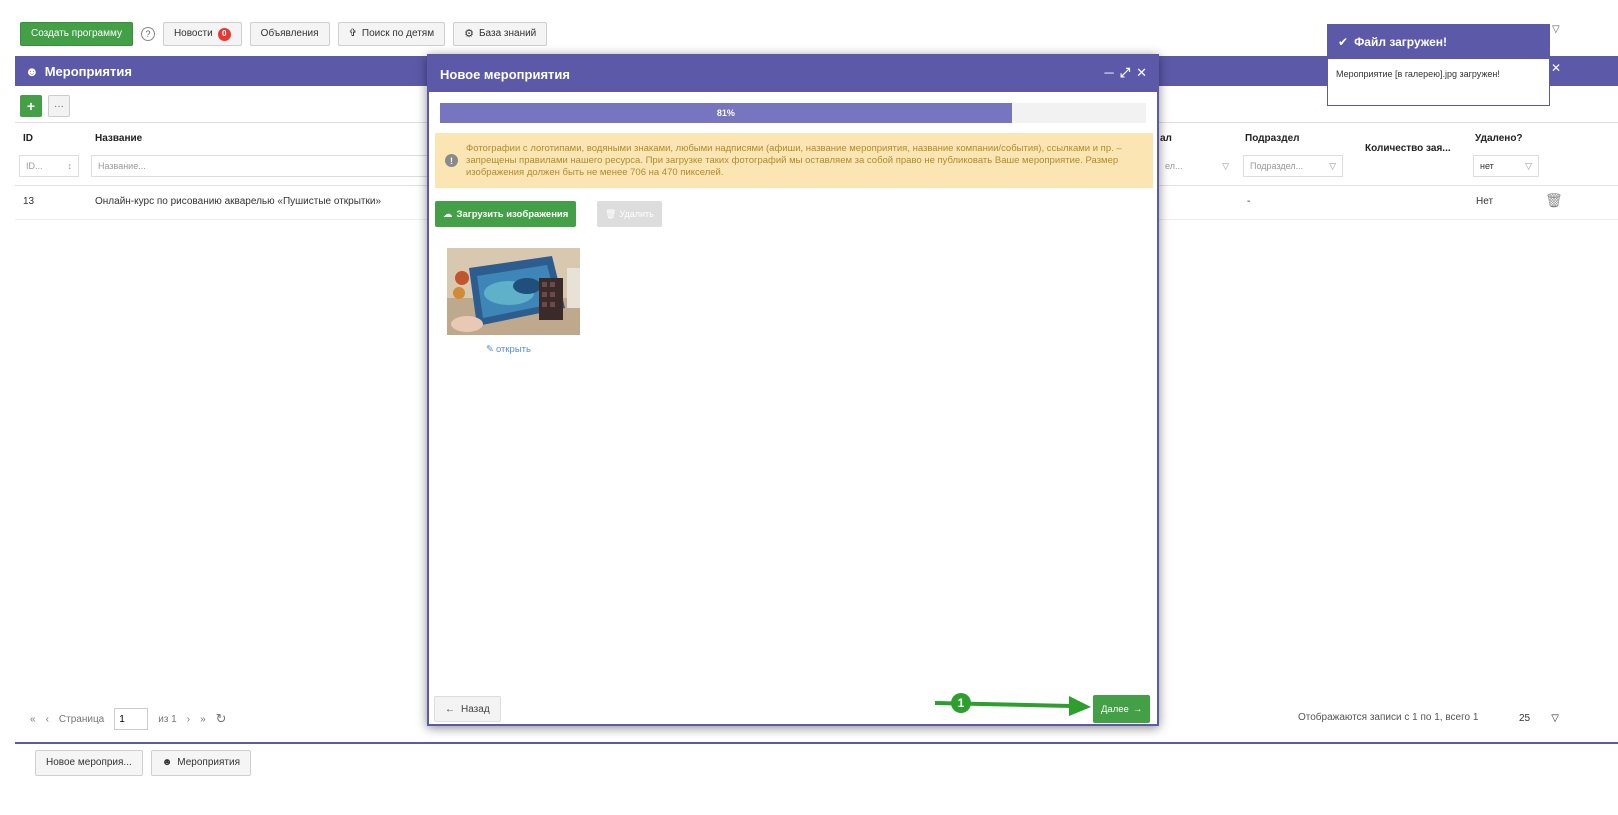  What do you see at coordinates (1525, 718) in the screenshot?
I see `per-page-value: 25` at bounding box center [1525, 718].